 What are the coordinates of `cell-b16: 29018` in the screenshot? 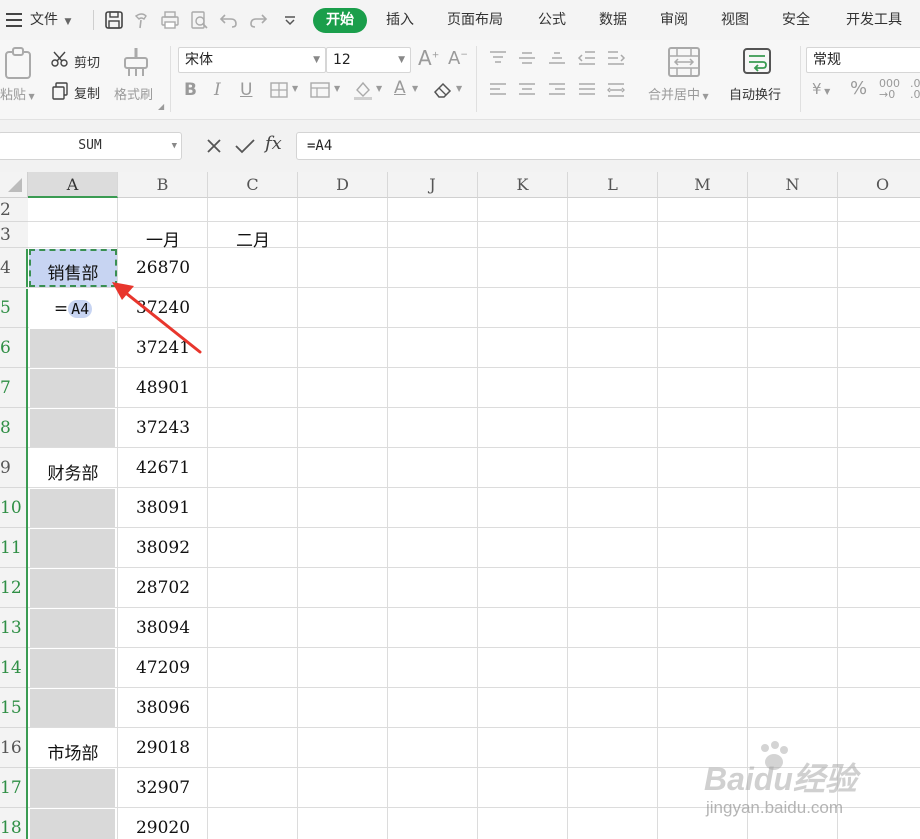 It's located at (163, 748).